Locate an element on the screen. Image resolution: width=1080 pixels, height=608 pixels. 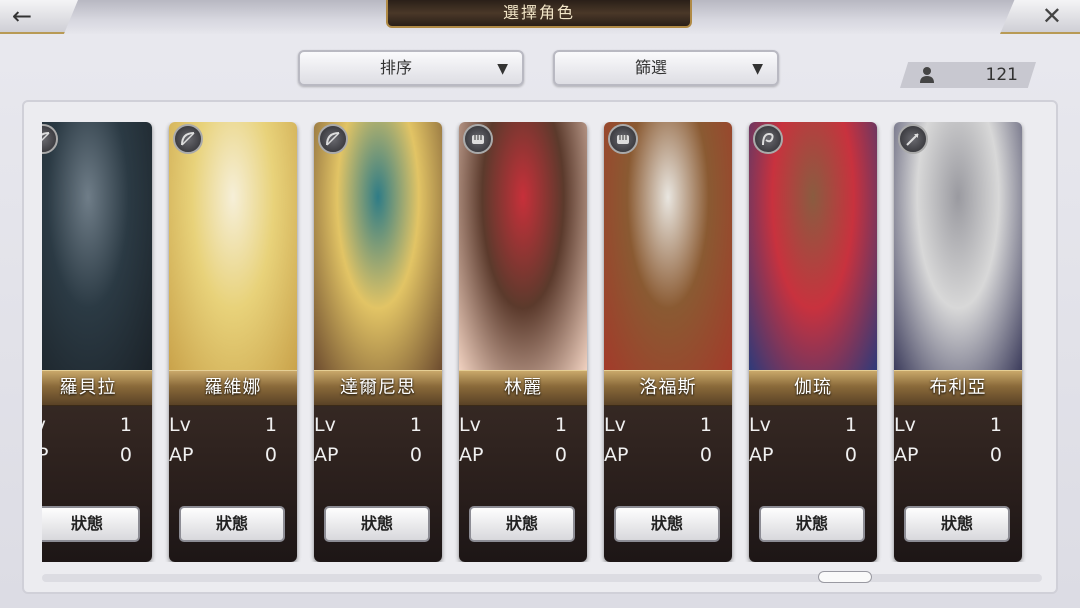
character-name: 洛福斯 is located at coordinates (668, 387).